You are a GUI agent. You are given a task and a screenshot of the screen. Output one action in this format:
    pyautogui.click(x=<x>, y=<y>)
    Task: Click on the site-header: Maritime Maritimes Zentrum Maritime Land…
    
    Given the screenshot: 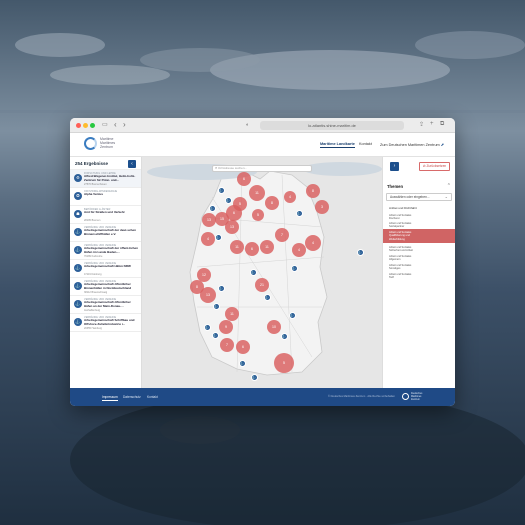 What is the action you would take?
    pyautogui.click(x=262, y=145)
    